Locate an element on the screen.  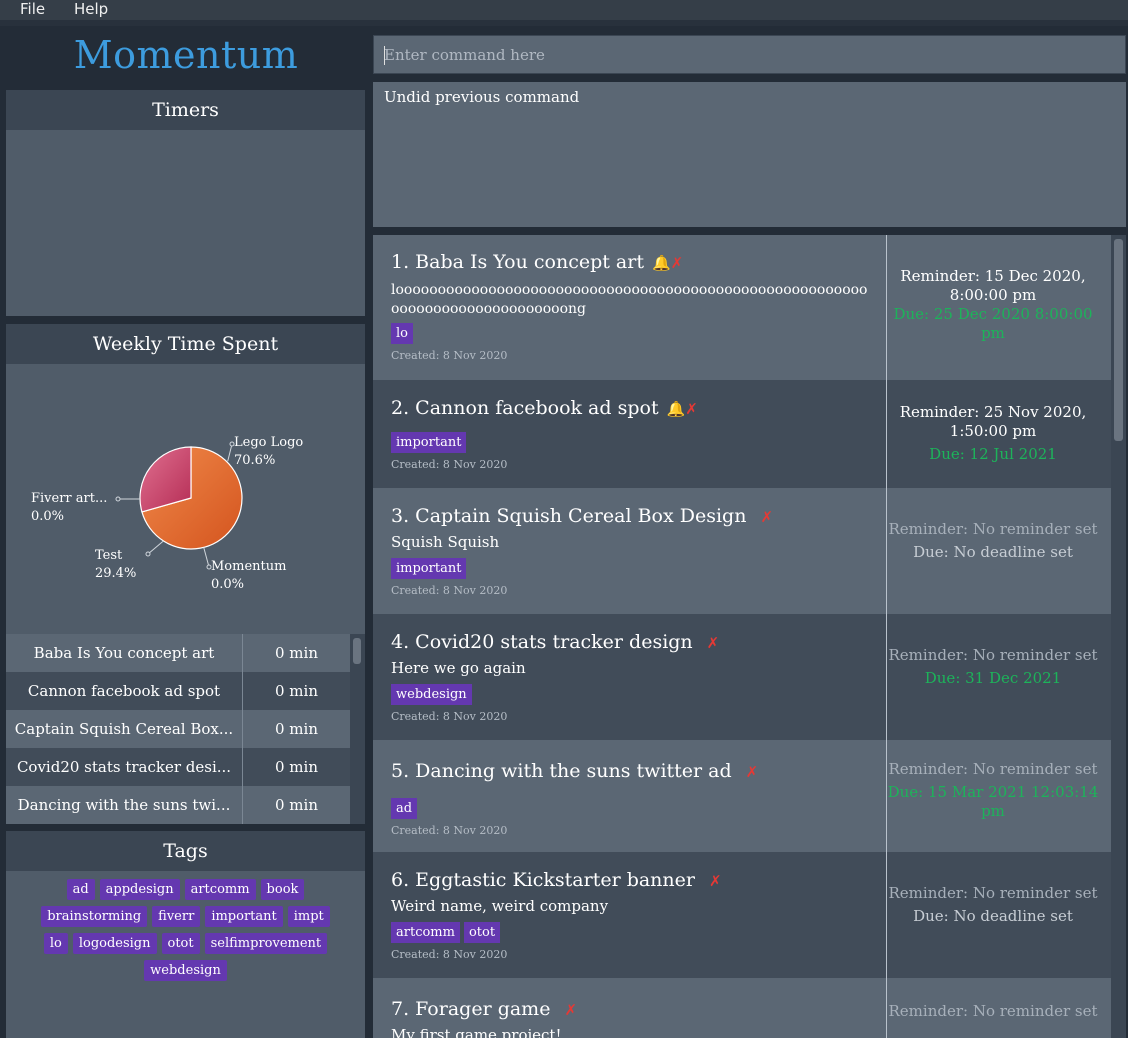
command-input is located at coordinates (749, 54).